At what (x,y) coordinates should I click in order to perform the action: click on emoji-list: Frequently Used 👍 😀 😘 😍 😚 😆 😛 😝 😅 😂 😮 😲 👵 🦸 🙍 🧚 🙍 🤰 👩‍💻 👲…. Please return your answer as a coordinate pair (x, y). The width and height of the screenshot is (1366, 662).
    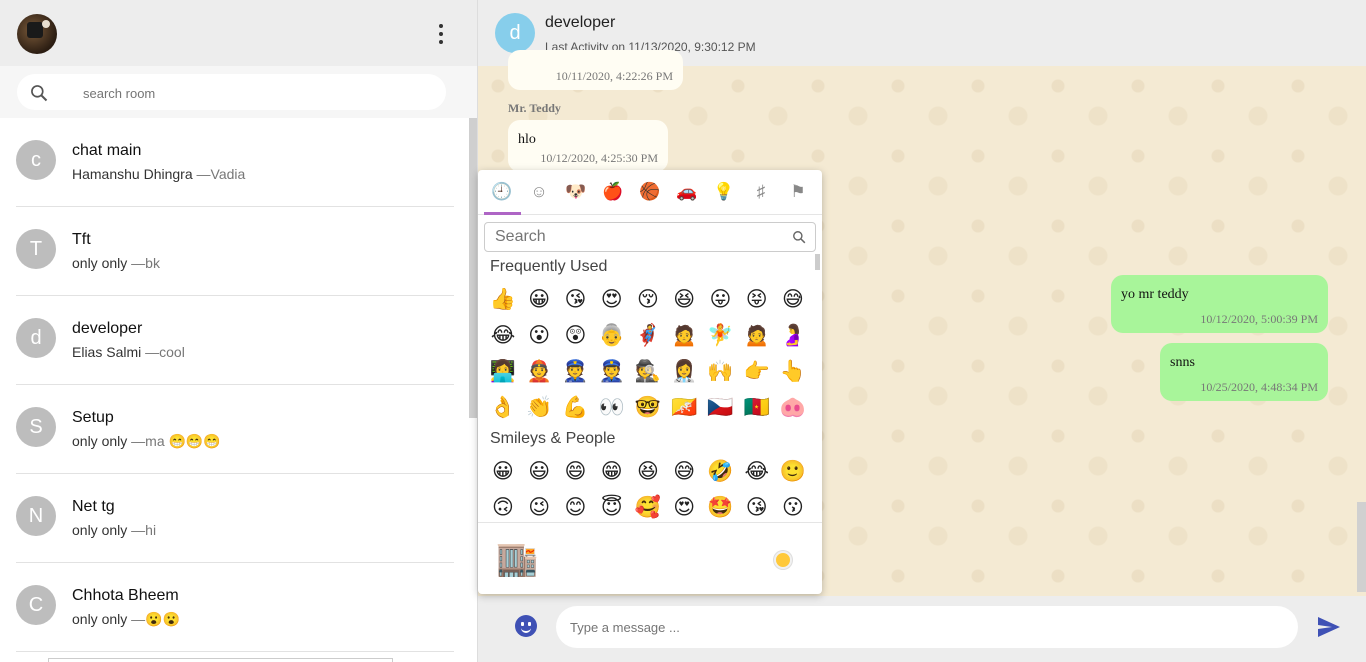
    Looking at the image, I should click on (650, 389).